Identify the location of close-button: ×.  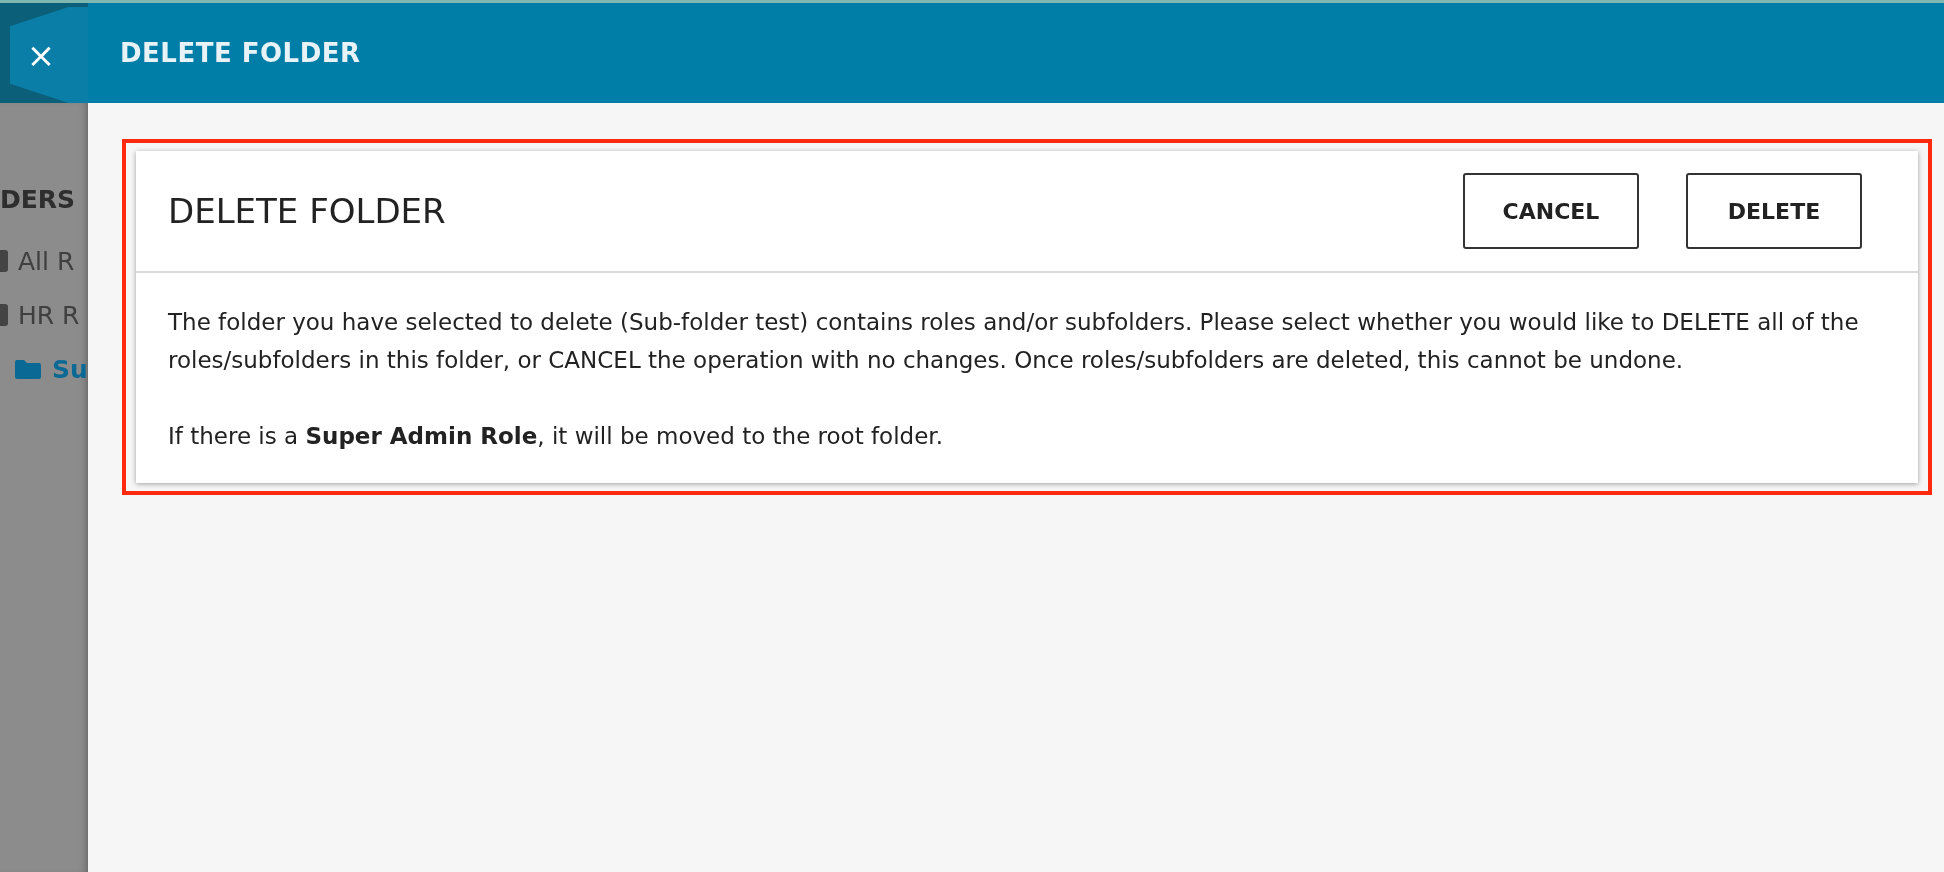
(49, 55).